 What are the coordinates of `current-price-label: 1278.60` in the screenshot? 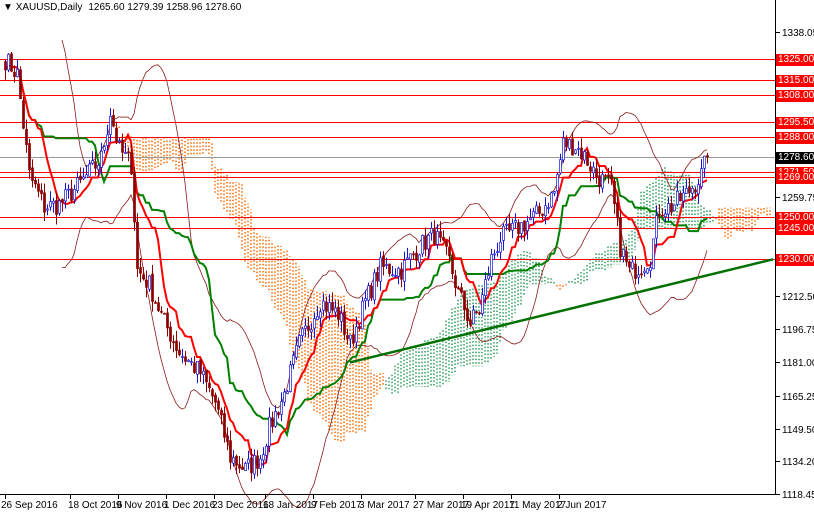 It's located at (795, 157).